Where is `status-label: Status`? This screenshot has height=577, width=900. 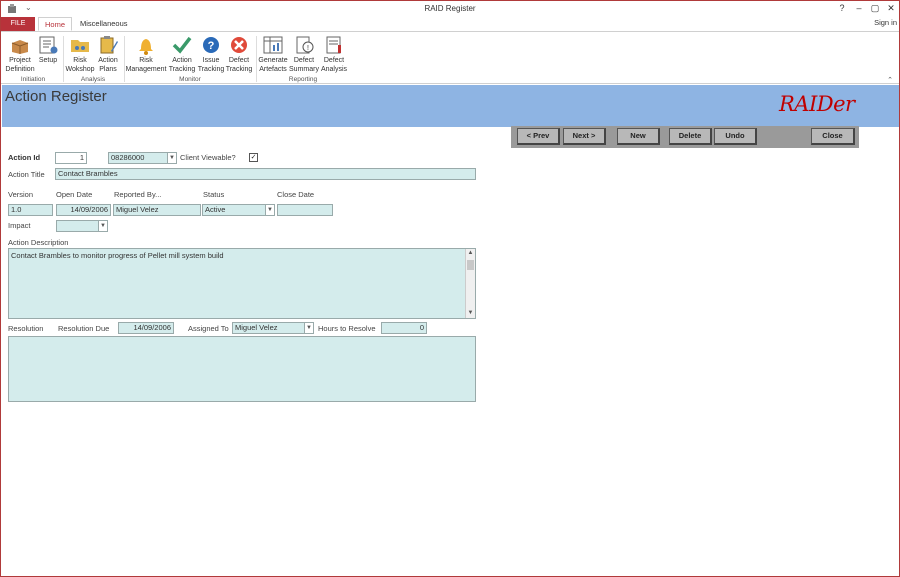
status-label: Status is located at coordinates (214, 194).